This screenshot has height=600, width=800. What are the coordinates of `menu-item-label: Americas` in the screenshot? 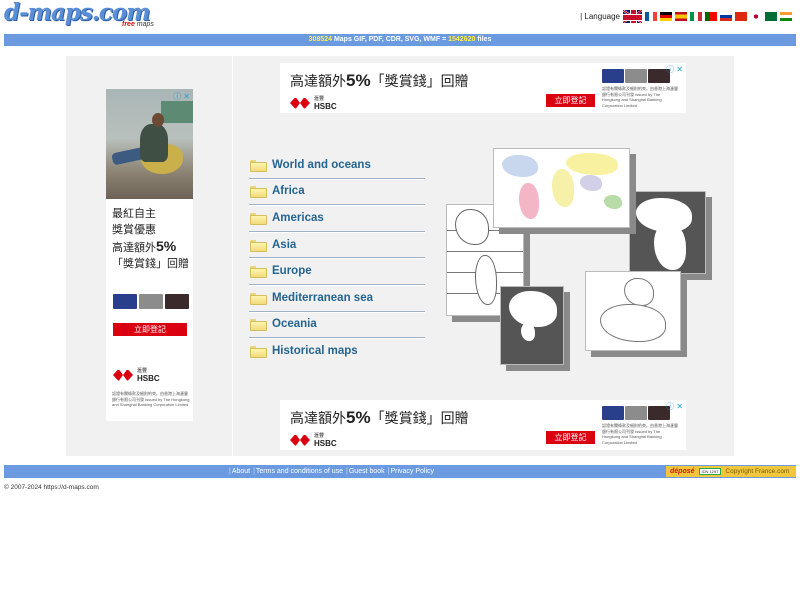 It's located at (298, 218).